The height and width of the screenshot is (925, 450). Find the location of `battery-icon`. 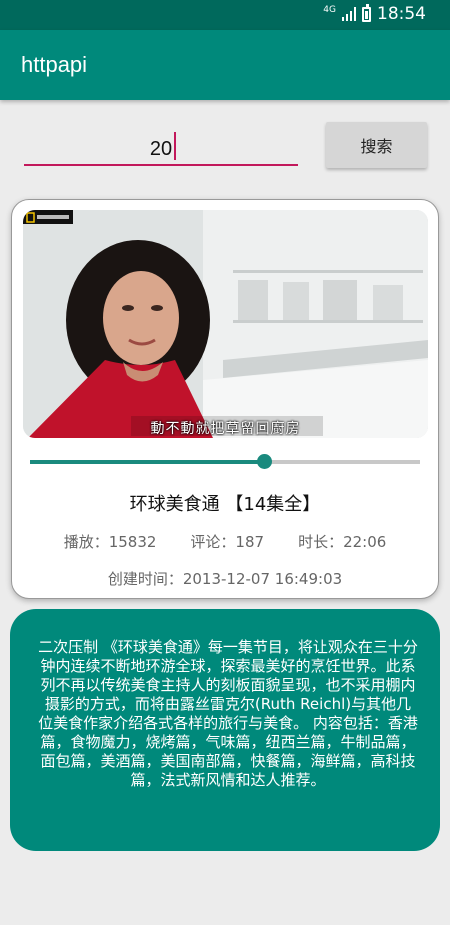

battery-icon is located at coordinates (366, 12).